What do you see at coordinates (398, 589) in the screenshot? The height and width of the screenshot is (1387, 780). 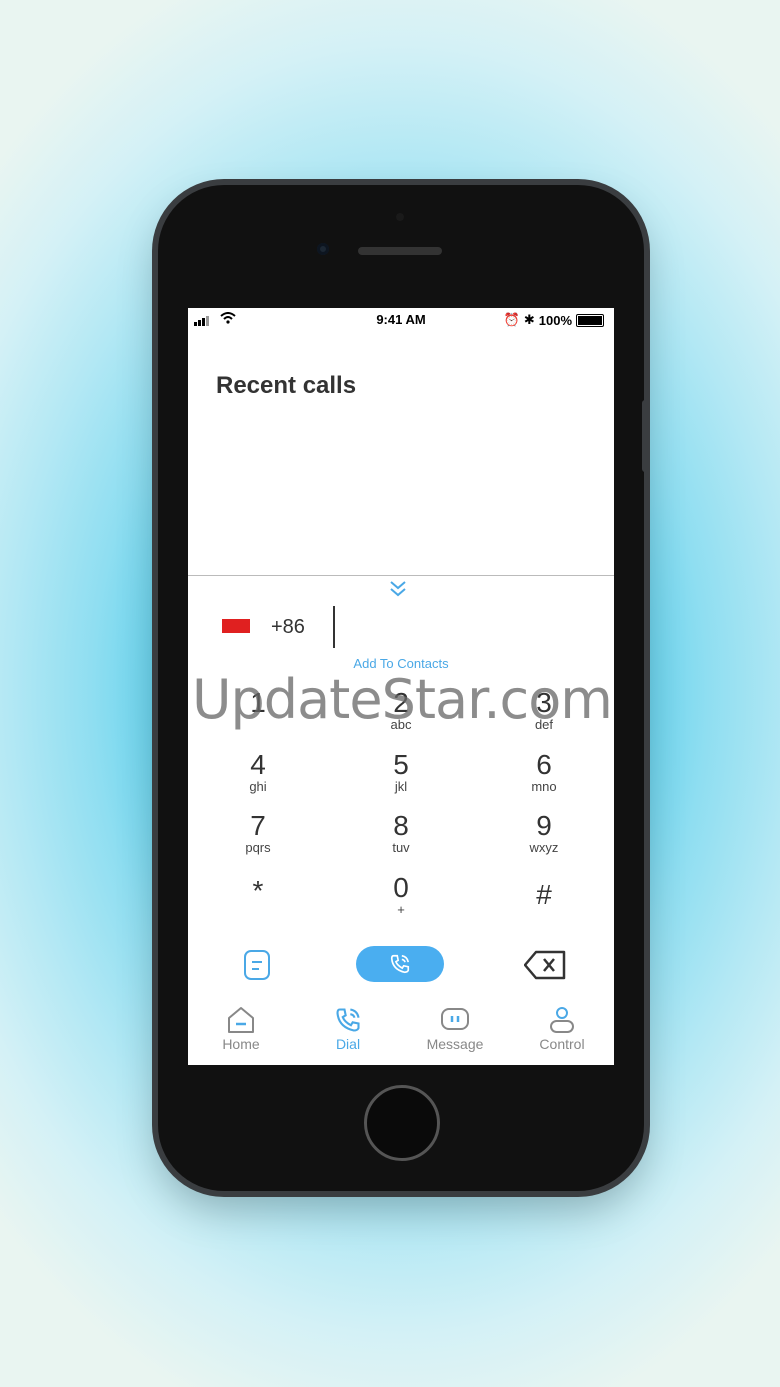 I see `collapse-chevron-icon` at bounding box center [398, 589].